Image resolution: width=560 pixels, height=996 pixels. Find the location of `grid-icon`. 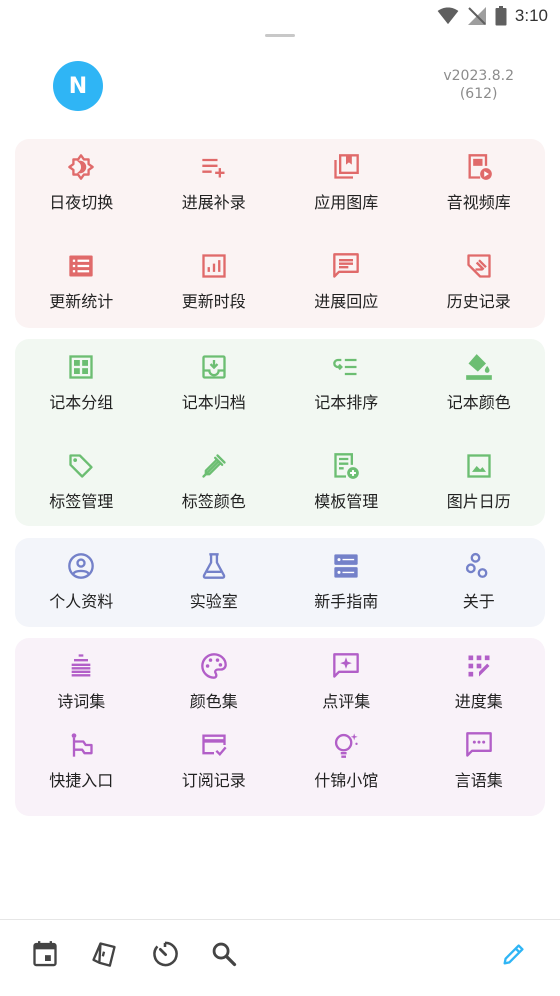

grid-icon is located at coordinates (81, 367).